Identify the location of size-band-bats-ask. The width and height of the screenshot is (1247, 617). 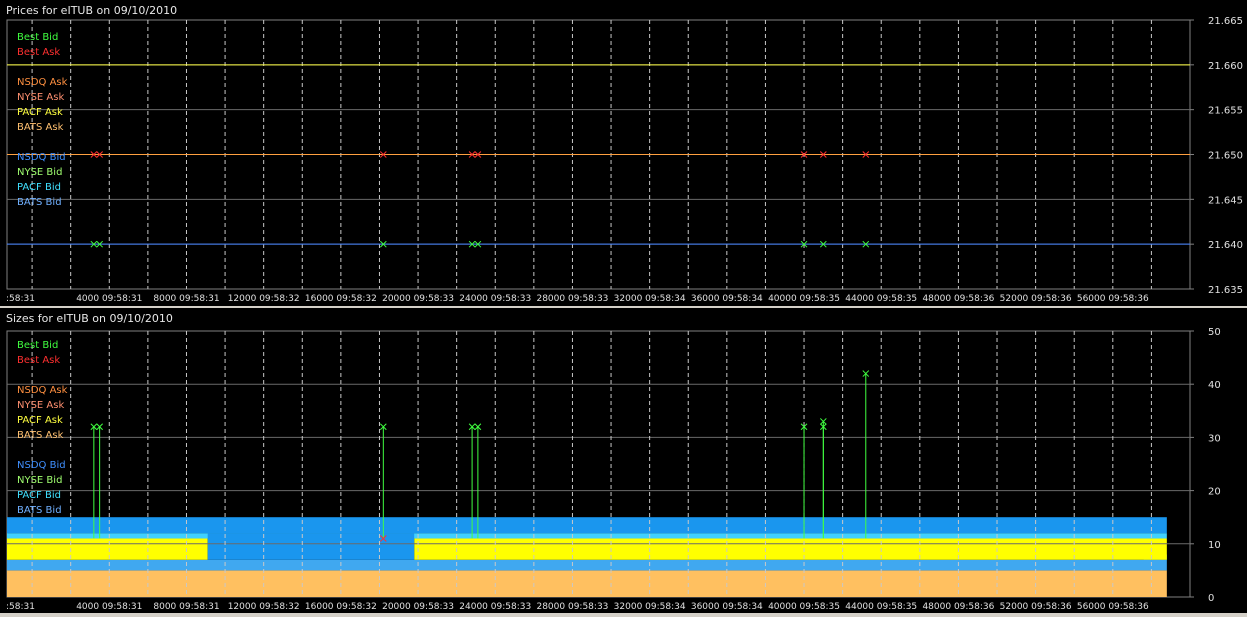
(587, 583).